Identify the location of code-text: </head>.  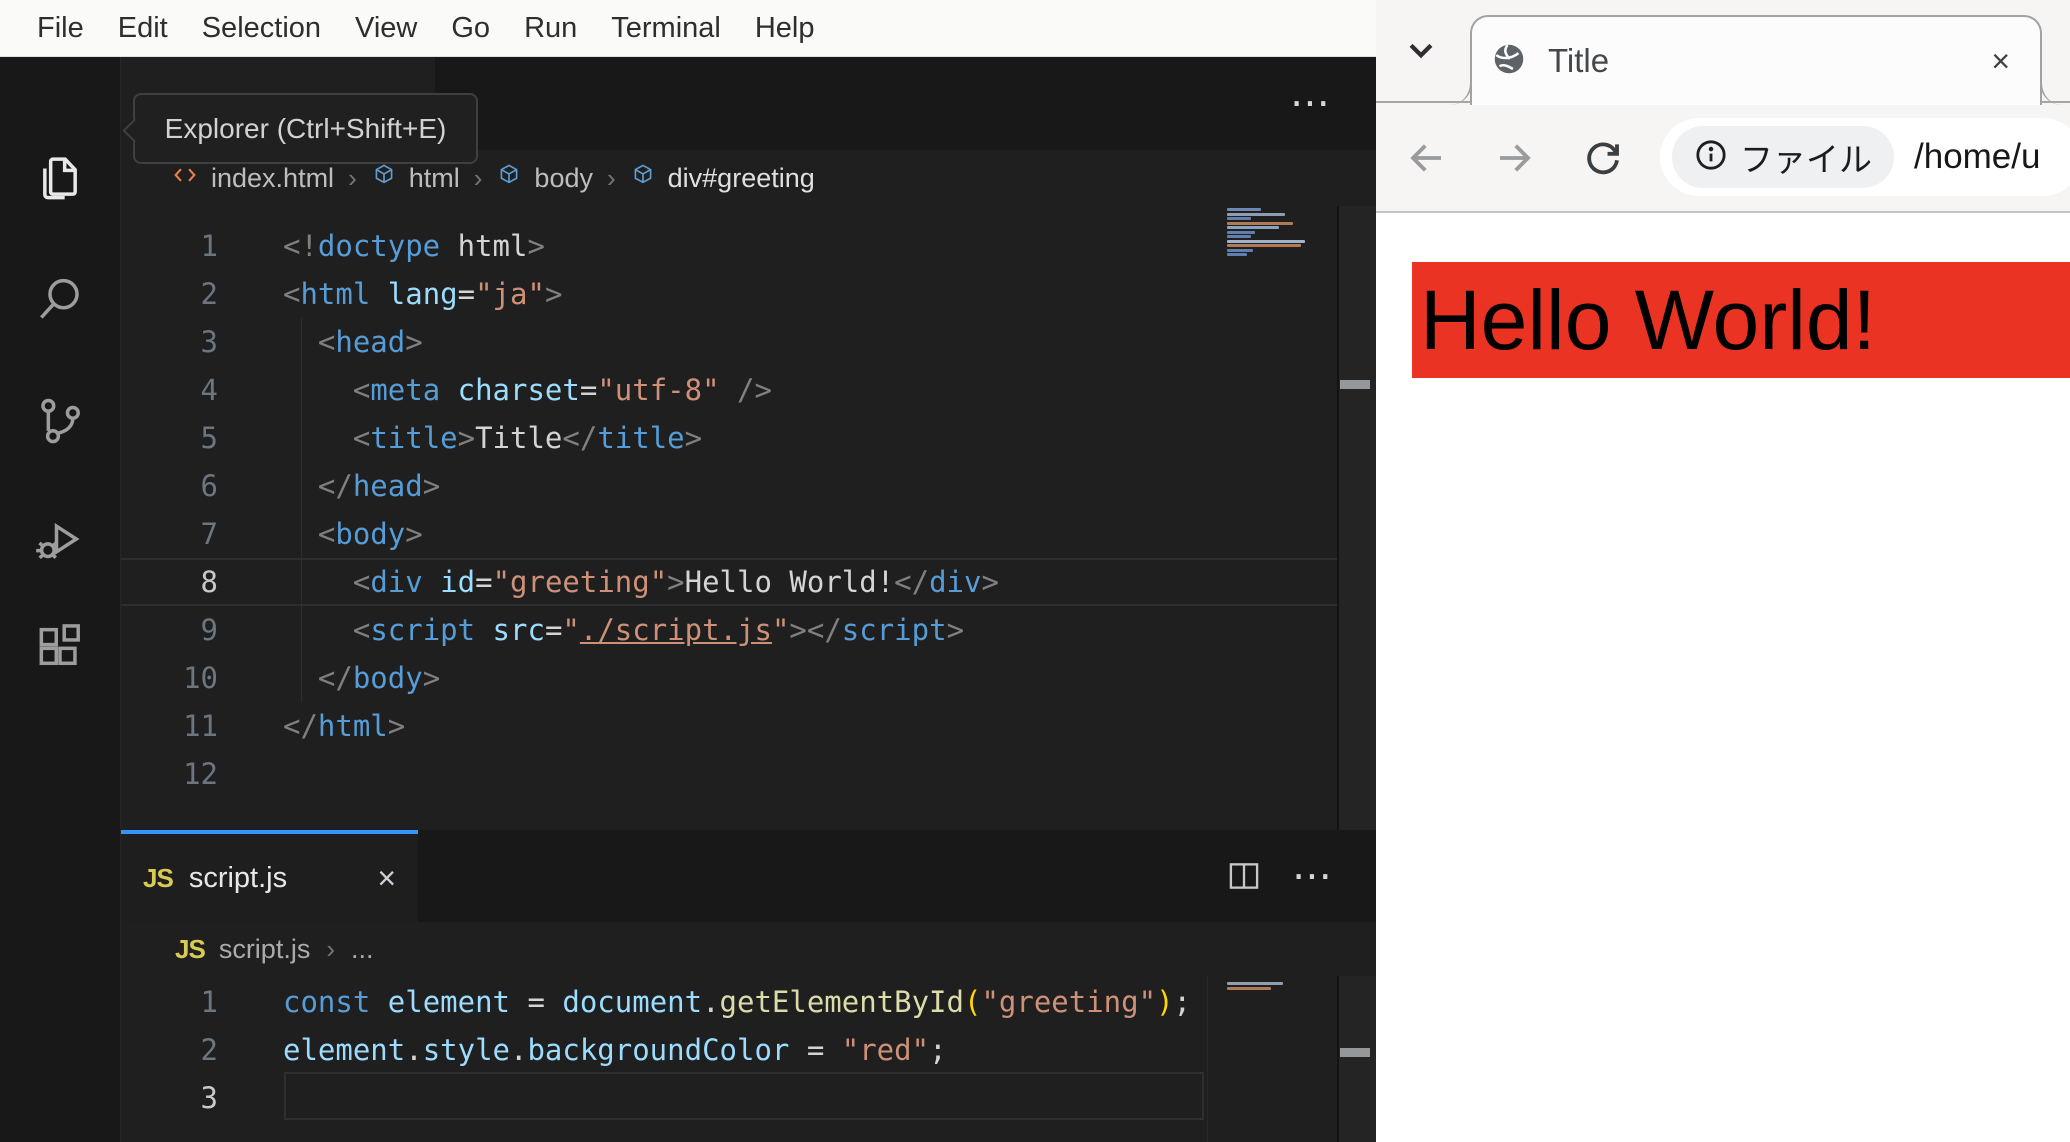
(379, 486).